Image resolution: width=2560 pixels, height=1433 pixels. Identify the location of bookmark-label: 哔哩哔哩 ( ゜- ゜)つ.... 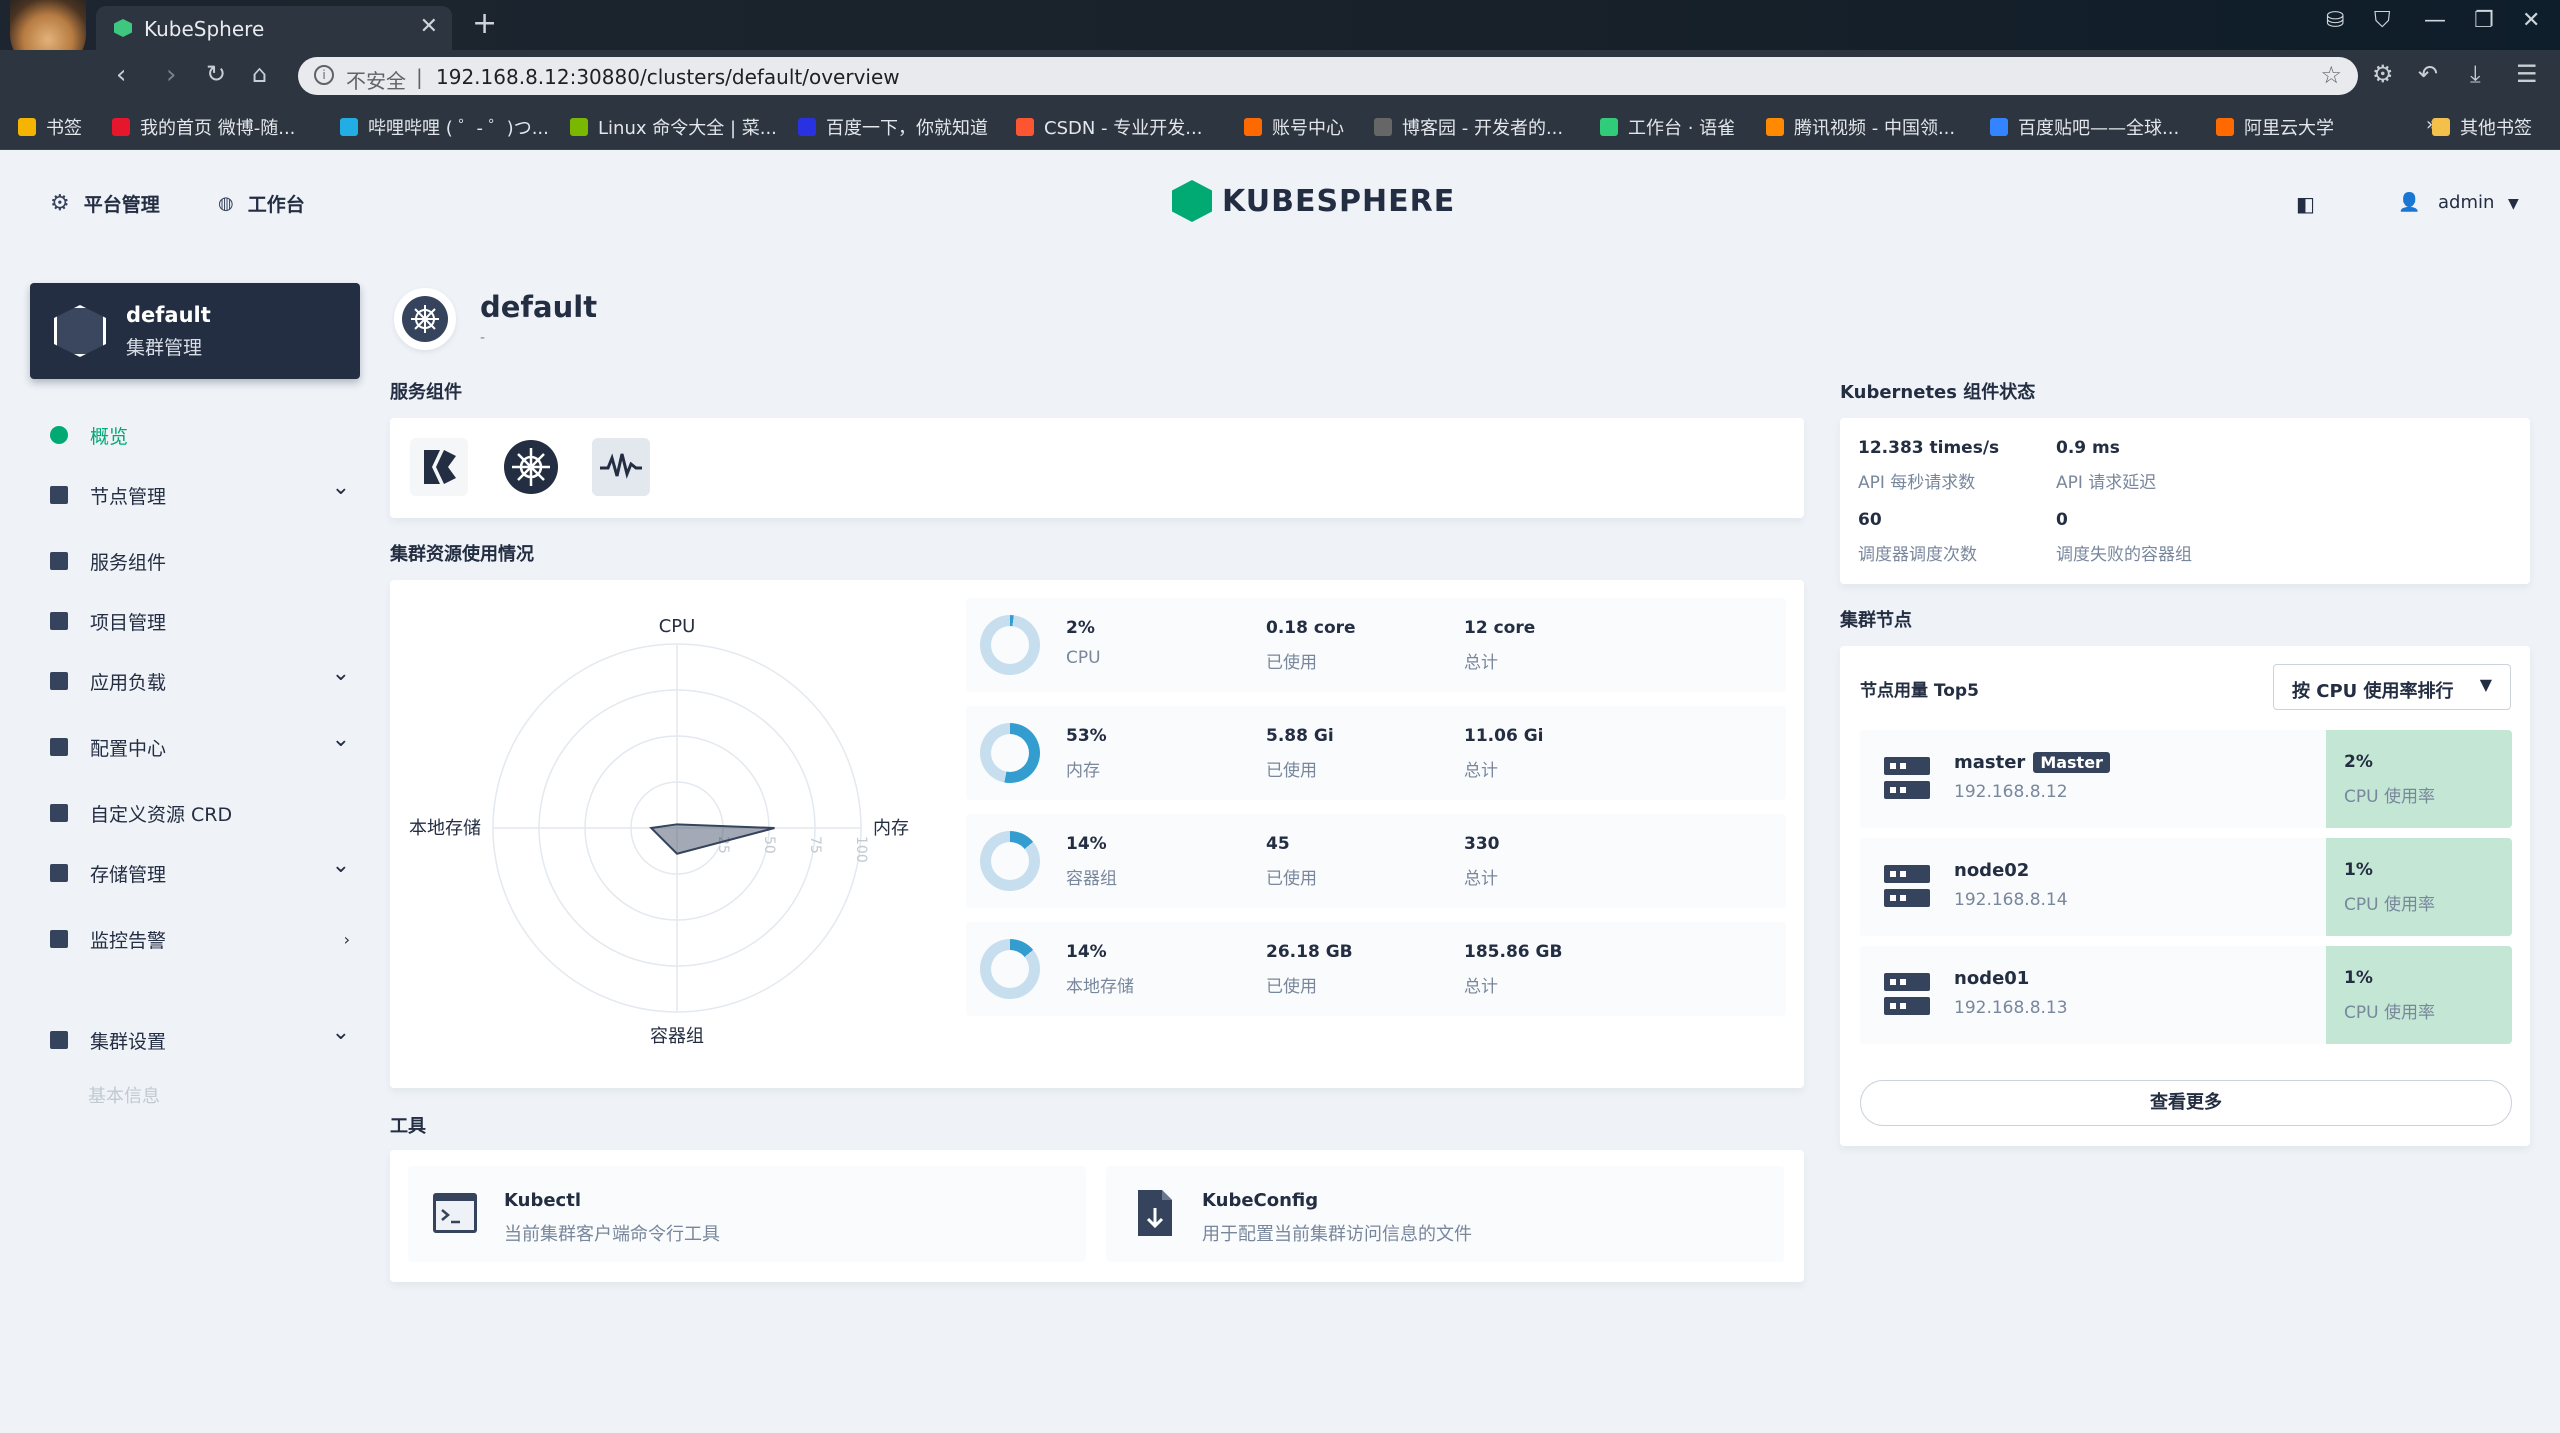
(458, 128).